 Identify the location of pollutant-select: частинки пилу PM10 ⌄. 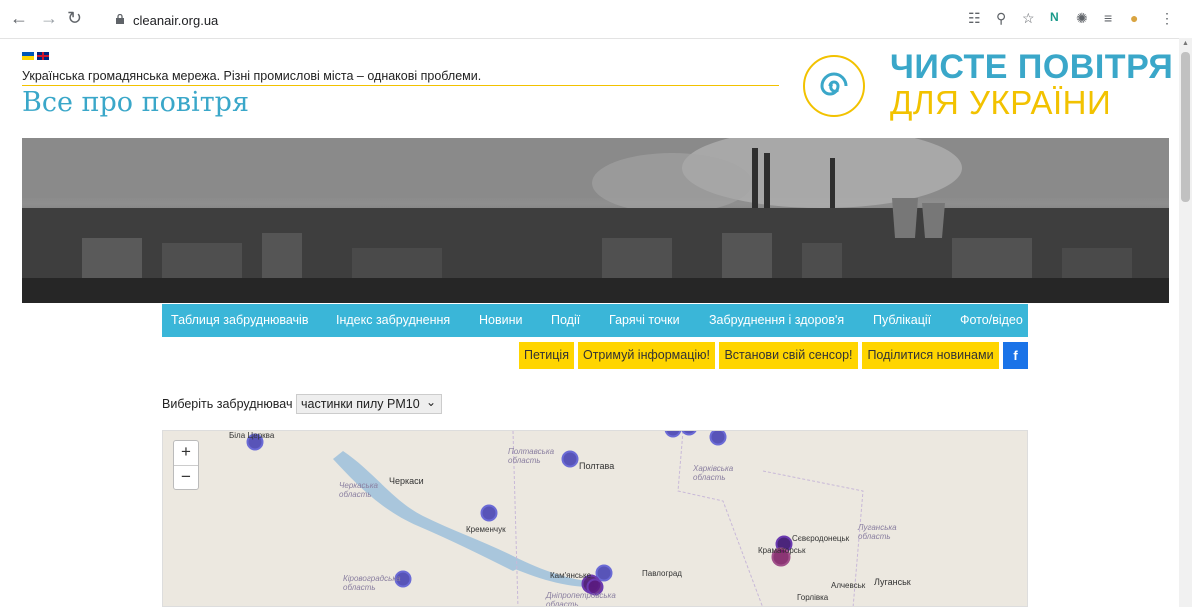
(369, 404).